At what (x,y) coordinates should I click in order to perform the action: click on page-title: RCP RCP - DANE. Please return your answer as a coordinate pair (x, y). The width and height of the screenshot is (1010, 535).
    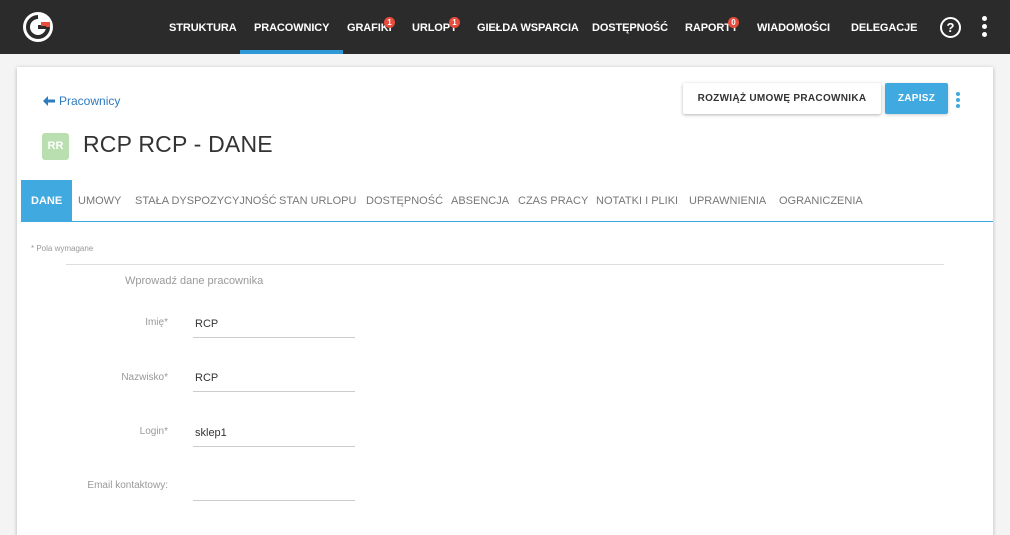
    Looking at the image, I should click on (178, 144).